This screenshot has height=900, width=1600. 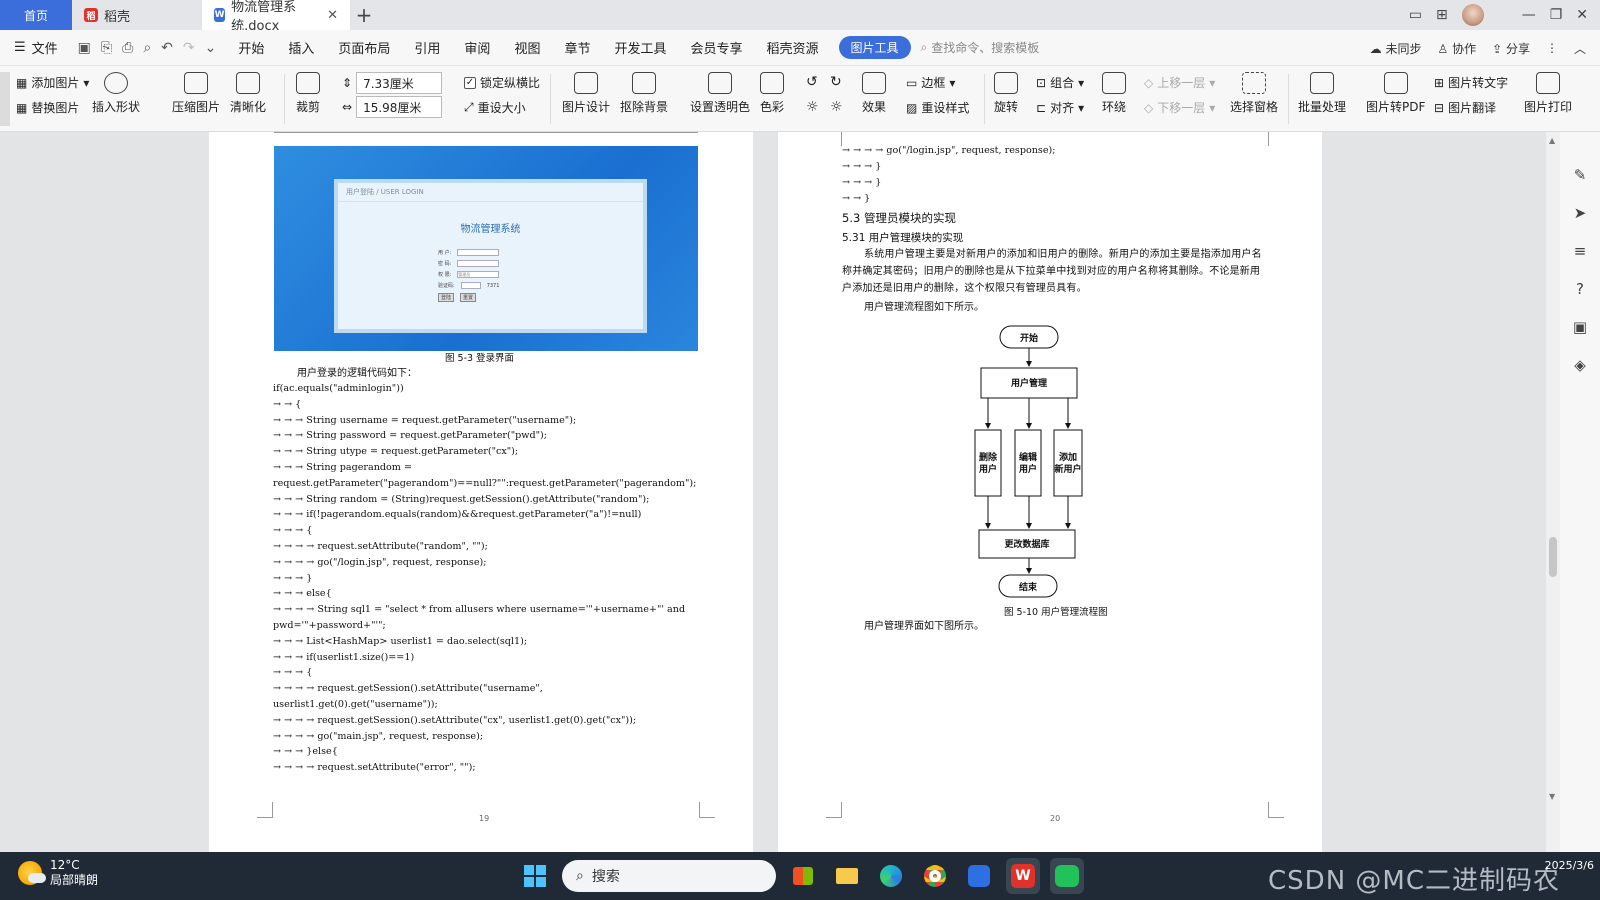 I want to click on flow-start-text: 开始, so click(x=1029, y=338).